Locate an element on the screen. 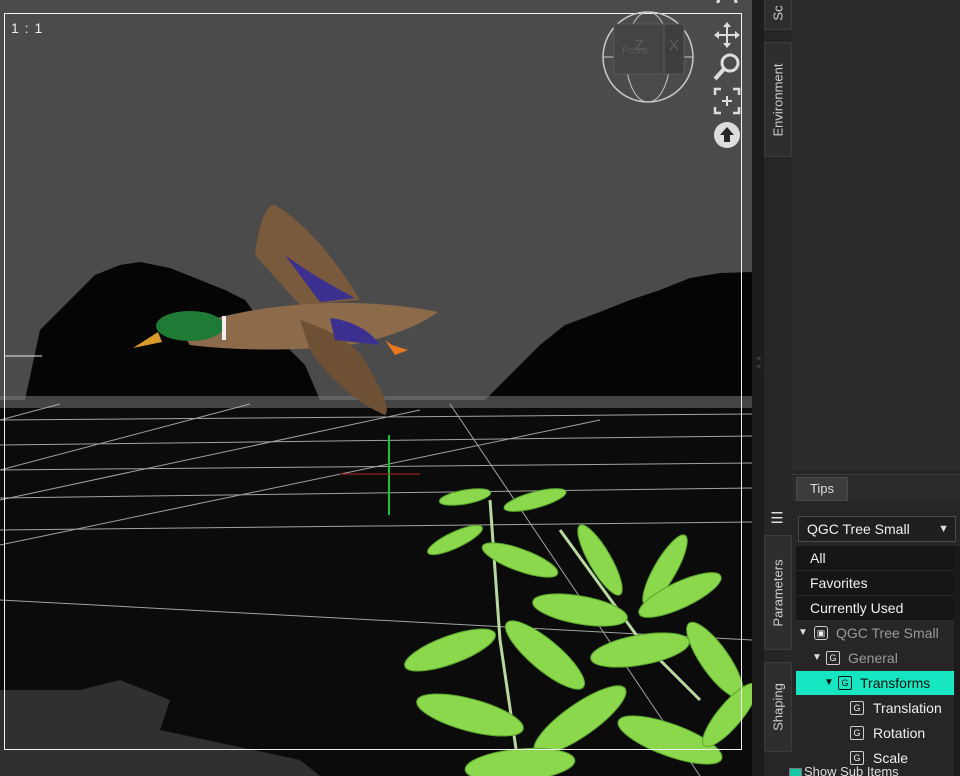 This screenshot has height=776, width=960. svg-text: X is located at coordinates (674, 45).